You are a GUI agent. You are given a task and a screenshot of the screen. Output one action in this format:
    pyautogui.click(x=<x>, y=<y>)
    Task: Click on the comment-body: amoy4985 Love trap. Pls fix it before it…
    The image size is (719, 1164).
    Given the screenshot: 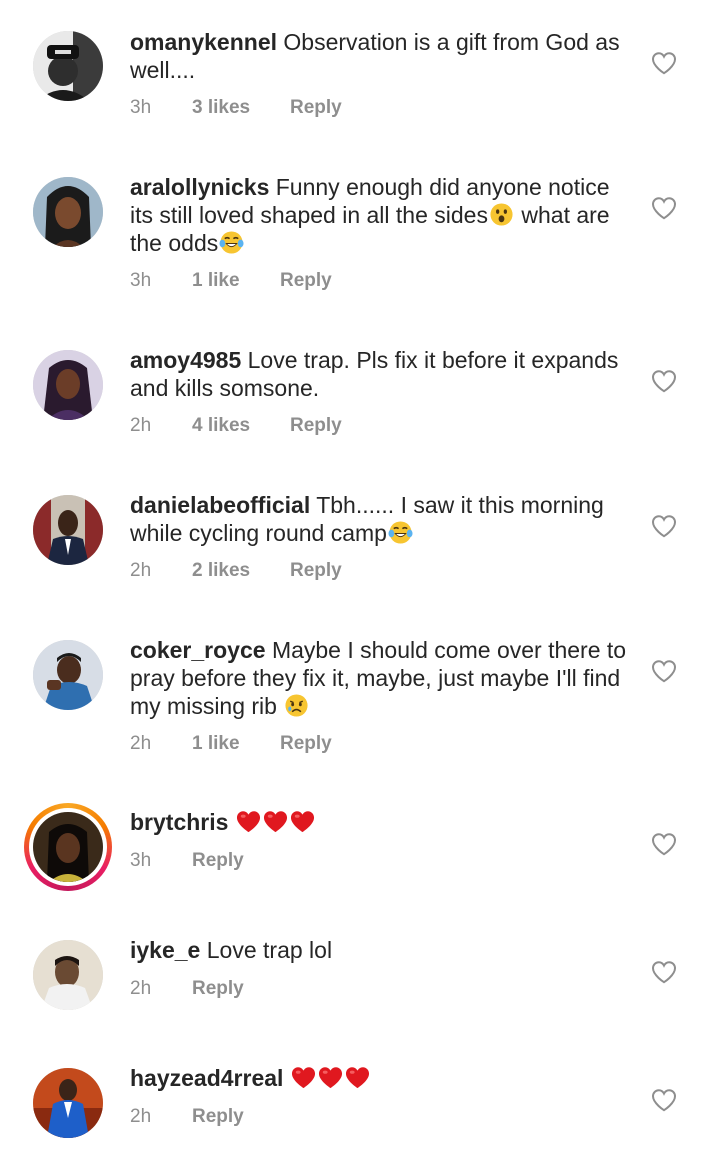 What is the action you would take?
    pyautogui.click(x=380, y=374)
    